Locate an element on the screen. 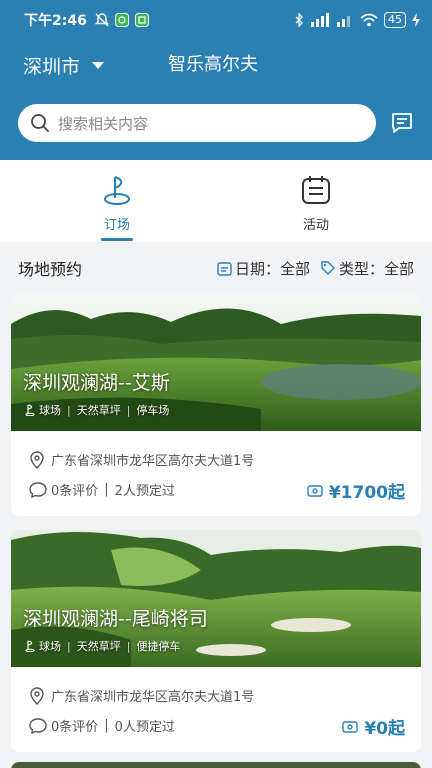 This screenshot has height=768, width=432. caret-down-icon is located at coordinates (98, 65).